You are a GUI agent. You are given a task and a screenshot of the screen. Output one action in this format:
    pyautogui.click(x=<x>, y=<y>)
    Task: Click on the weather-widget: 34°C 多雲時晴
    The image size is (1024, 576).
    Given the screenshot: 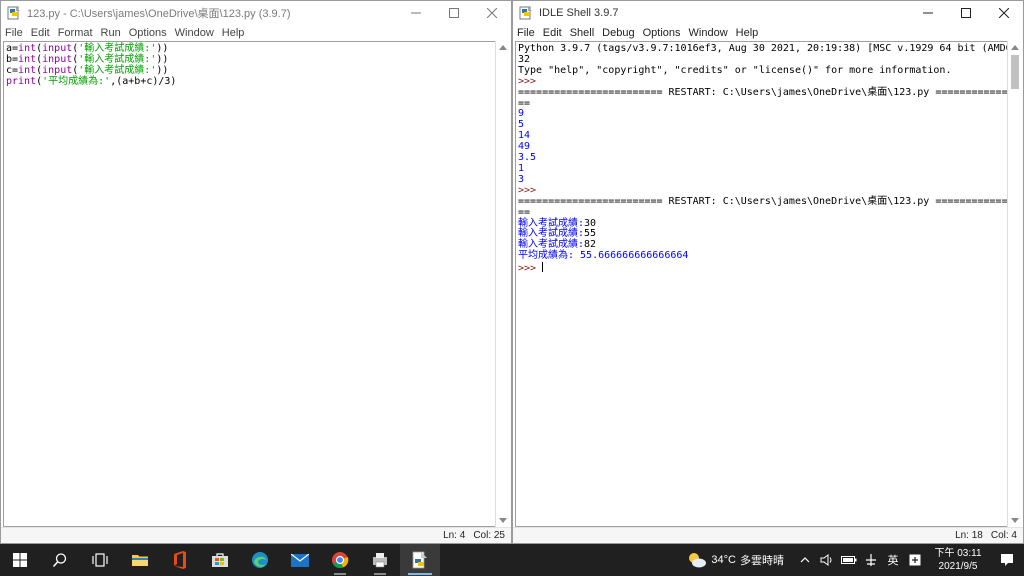 What is the action you would take?
    pyautogui.click(x=735, y=560)
    